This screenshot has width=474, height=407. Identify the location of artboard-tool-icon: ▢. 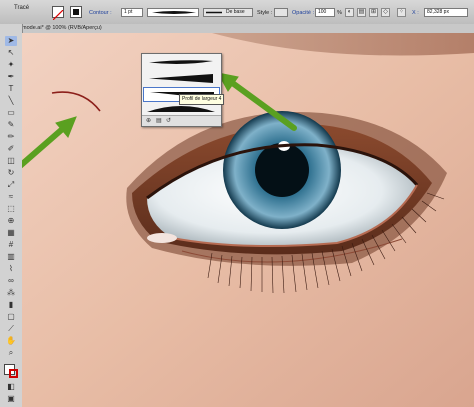
(11, 317).